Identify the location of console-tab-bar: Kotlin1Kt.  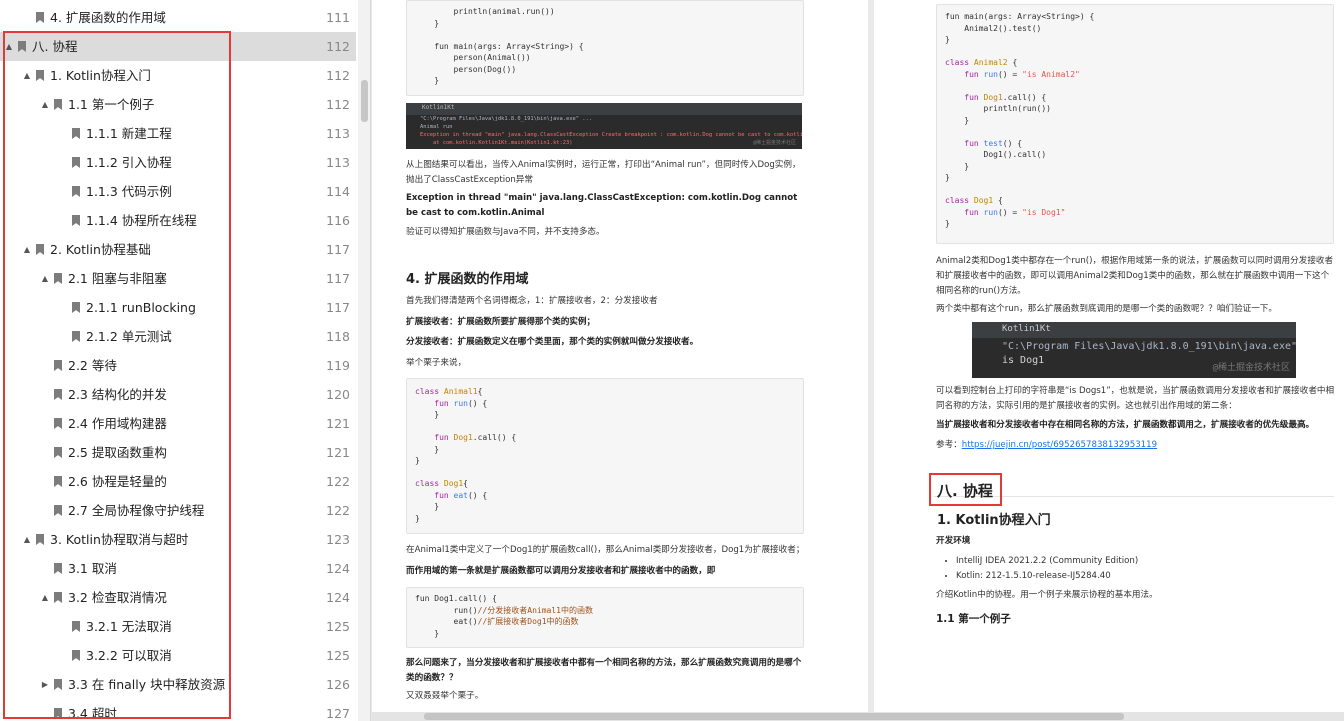
(604, 109).